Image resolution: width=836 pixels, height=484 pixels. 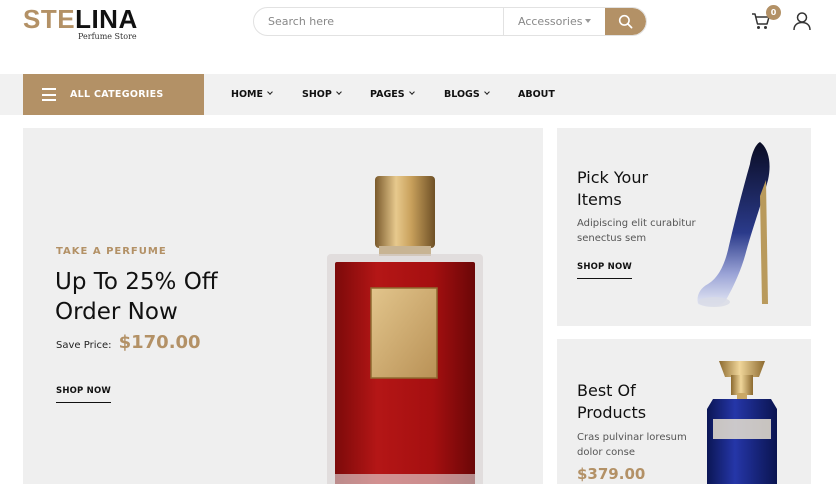 I want to click on nav-item-label: BLOGS, so click(x=462, y=94).